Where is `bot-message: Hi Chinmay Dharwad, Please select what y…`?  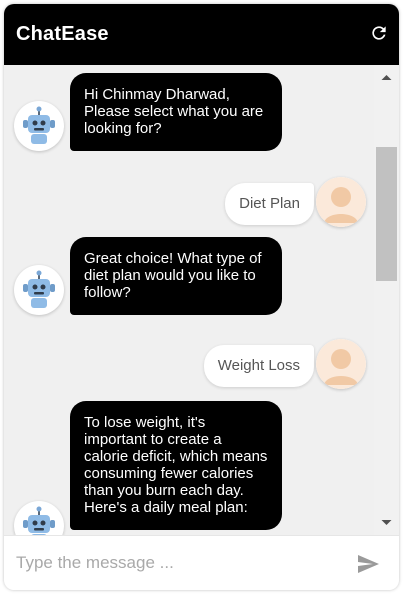 bot-message: Hi Chinmay Dharwad, Please select what y… is located at coordinates (176, 112).